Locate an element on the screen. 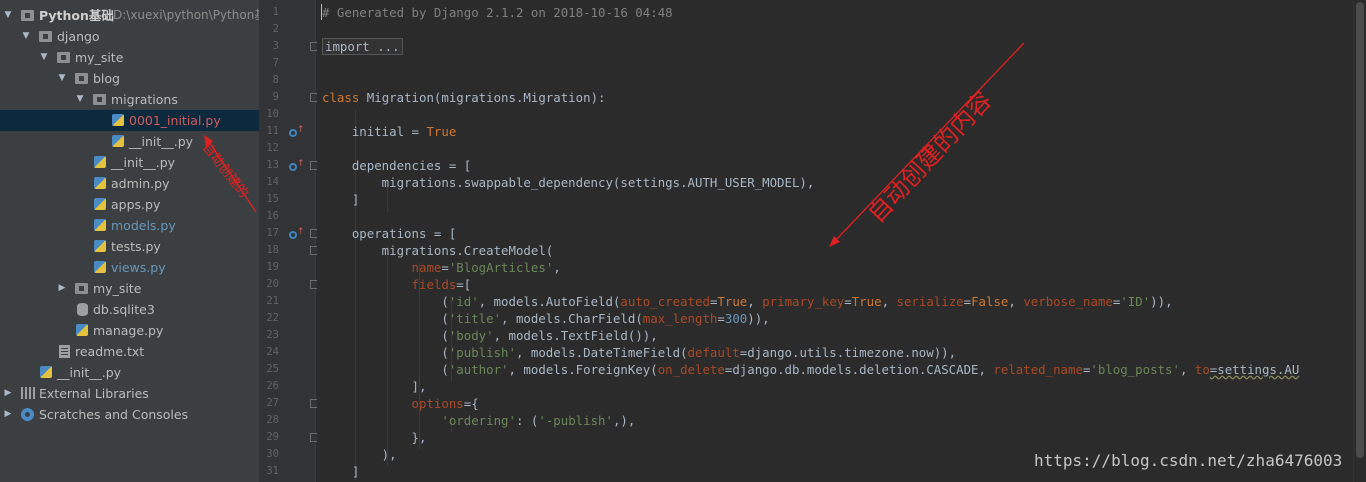  line-number: 10 is located at coordinates (272, 114).